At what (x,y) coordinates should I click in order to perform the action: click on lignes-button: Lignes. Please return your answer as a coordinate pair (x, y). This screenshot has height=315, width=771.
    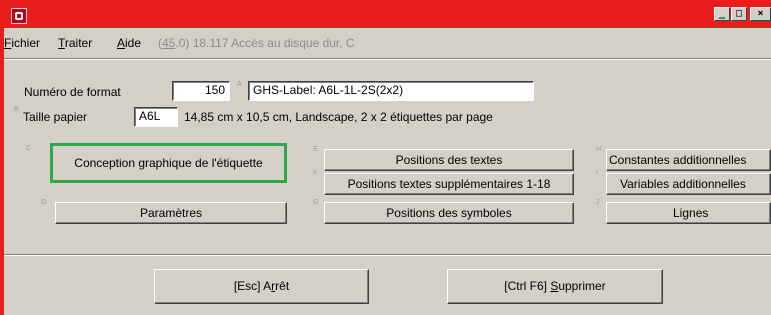
    Looking at the image, I should click on (688, 213).